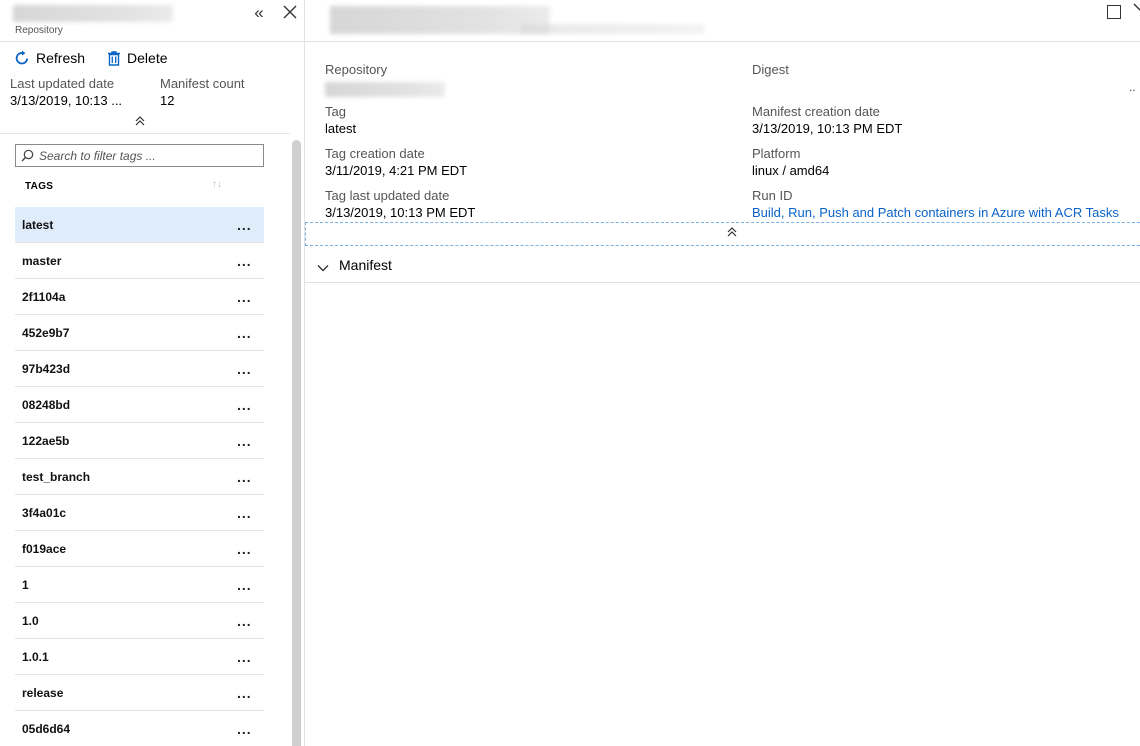 The image size is (1140, 746). What do you see at coordinates (827, 128) in the screenshot?
I see `manifest-creation-value: 3/13/2019, 10:13 PM EDT` at bounding box center [827, 128].